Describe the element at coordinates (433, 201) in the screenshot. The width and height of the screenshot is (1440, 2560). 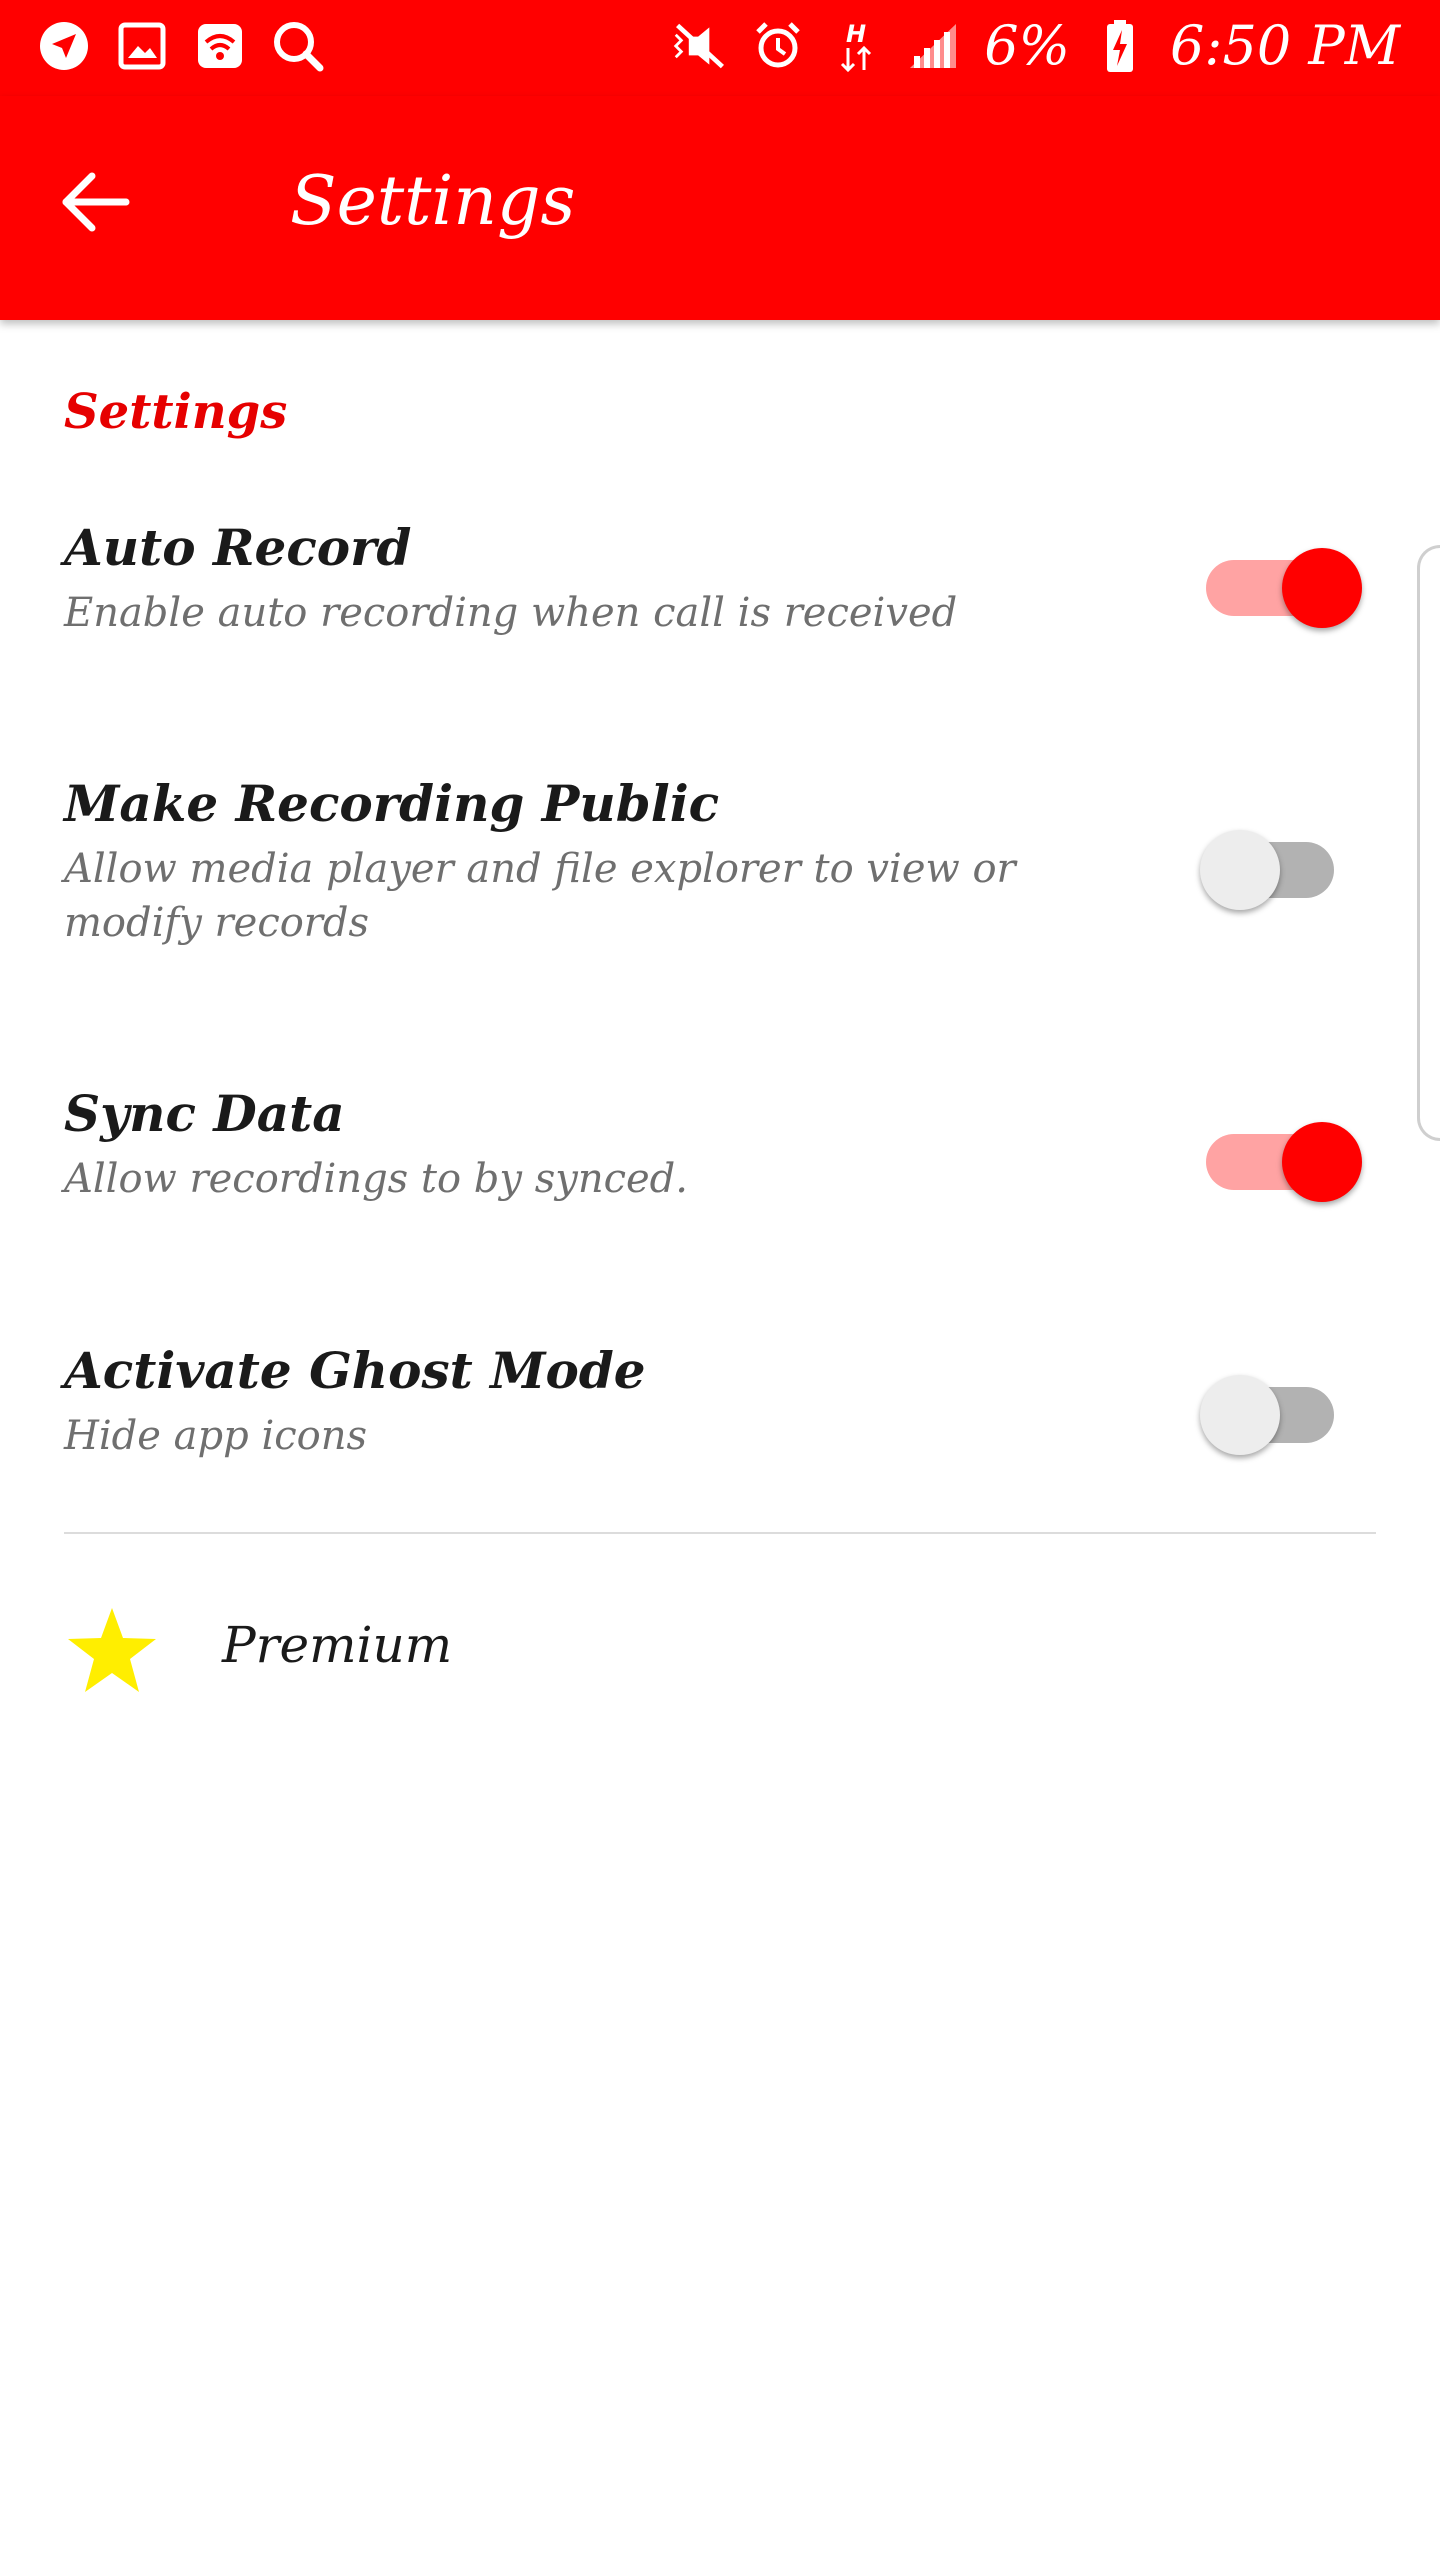
I see `page-title: Settings` at that location.